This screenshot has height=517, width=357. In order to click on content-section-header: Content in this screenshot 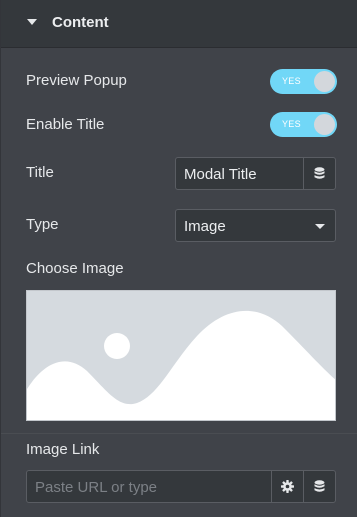, I will do `click(179, 24)`.